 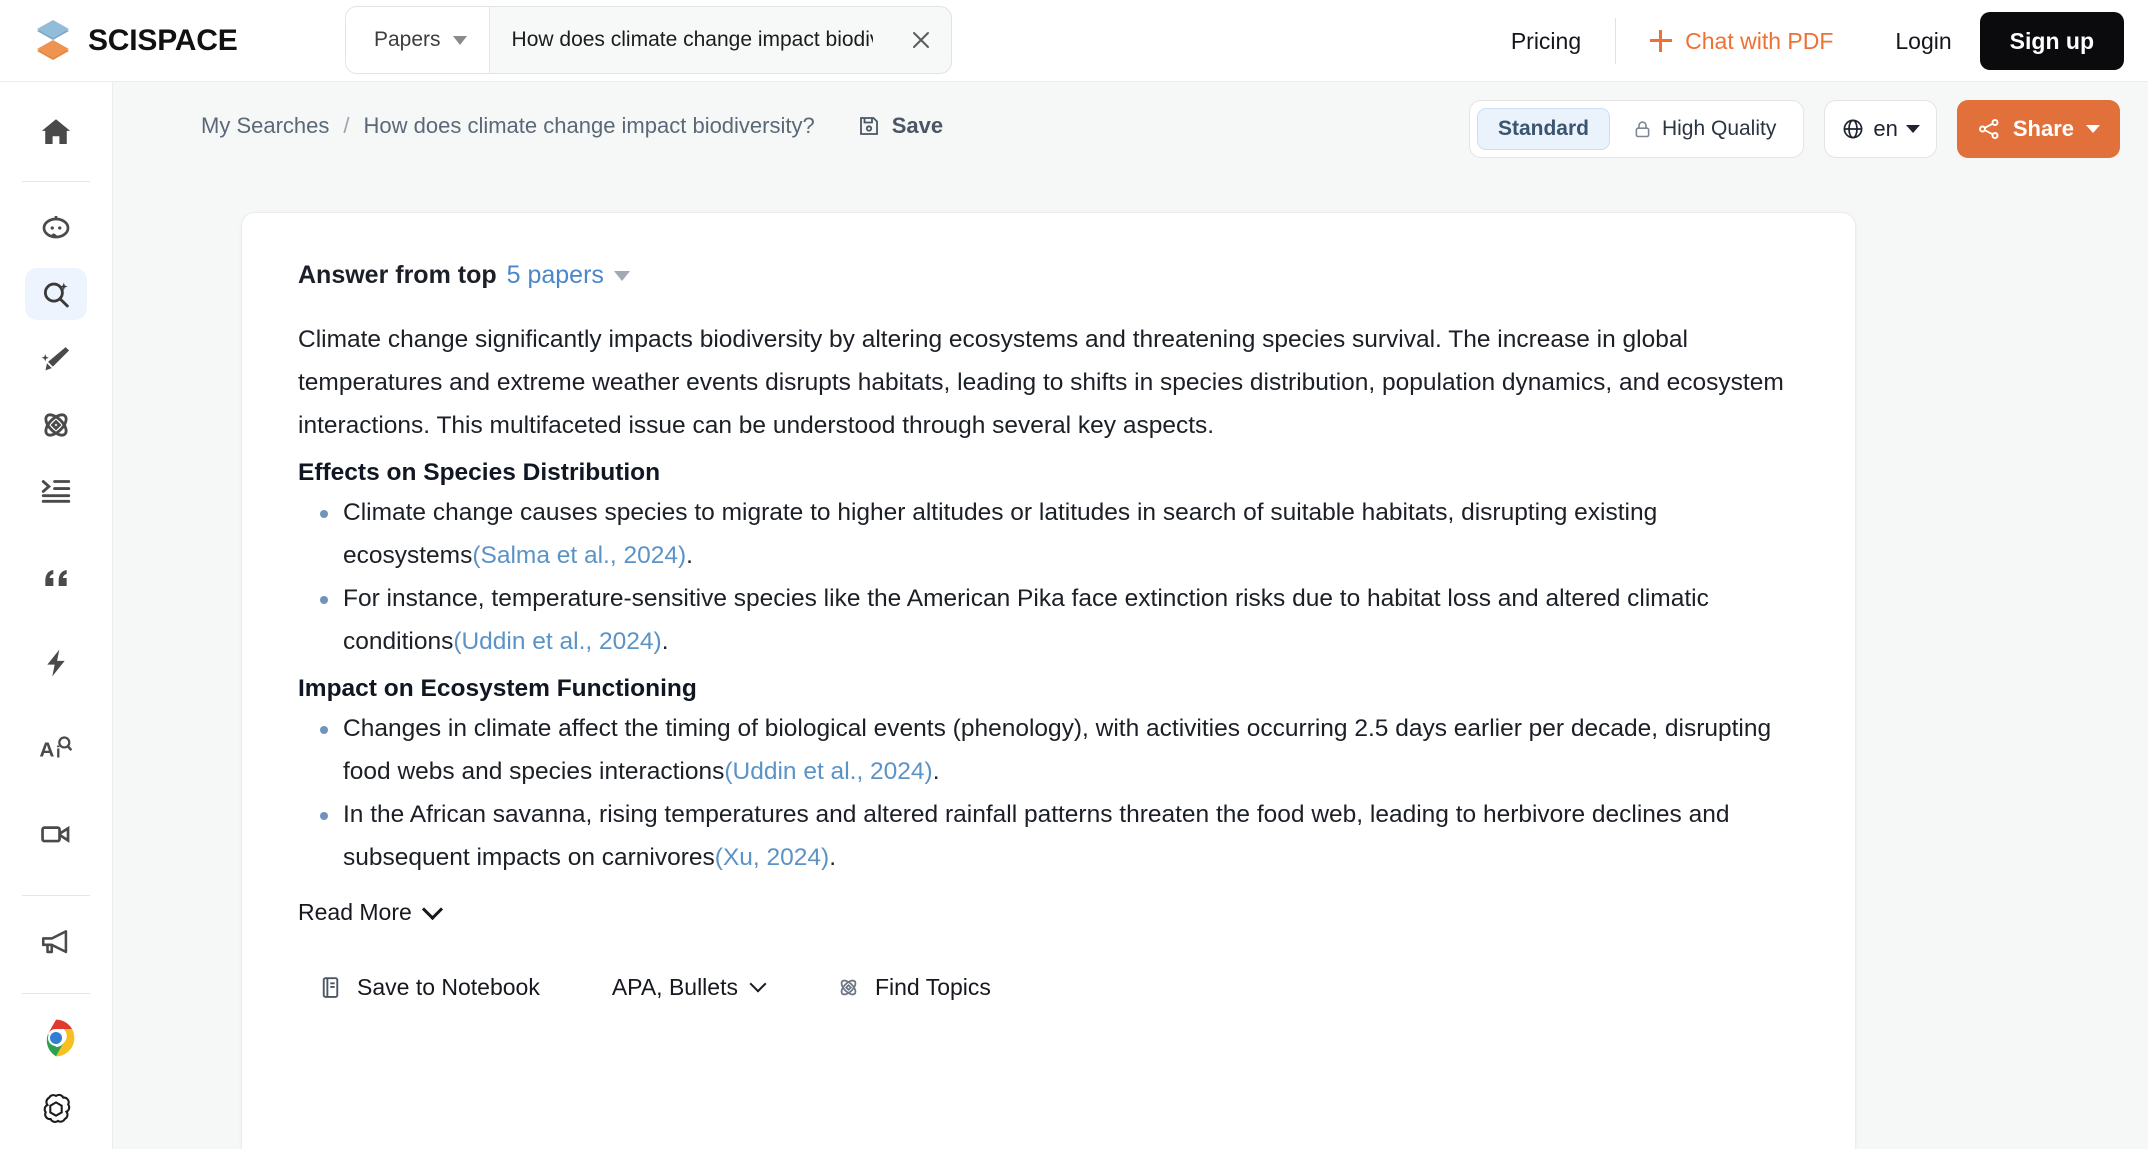 What do you see at coordinates (1048, 275) in the screenshot?
I see `answer-heading: Answer from top 5 papers` at bounding box center [1048, 275].